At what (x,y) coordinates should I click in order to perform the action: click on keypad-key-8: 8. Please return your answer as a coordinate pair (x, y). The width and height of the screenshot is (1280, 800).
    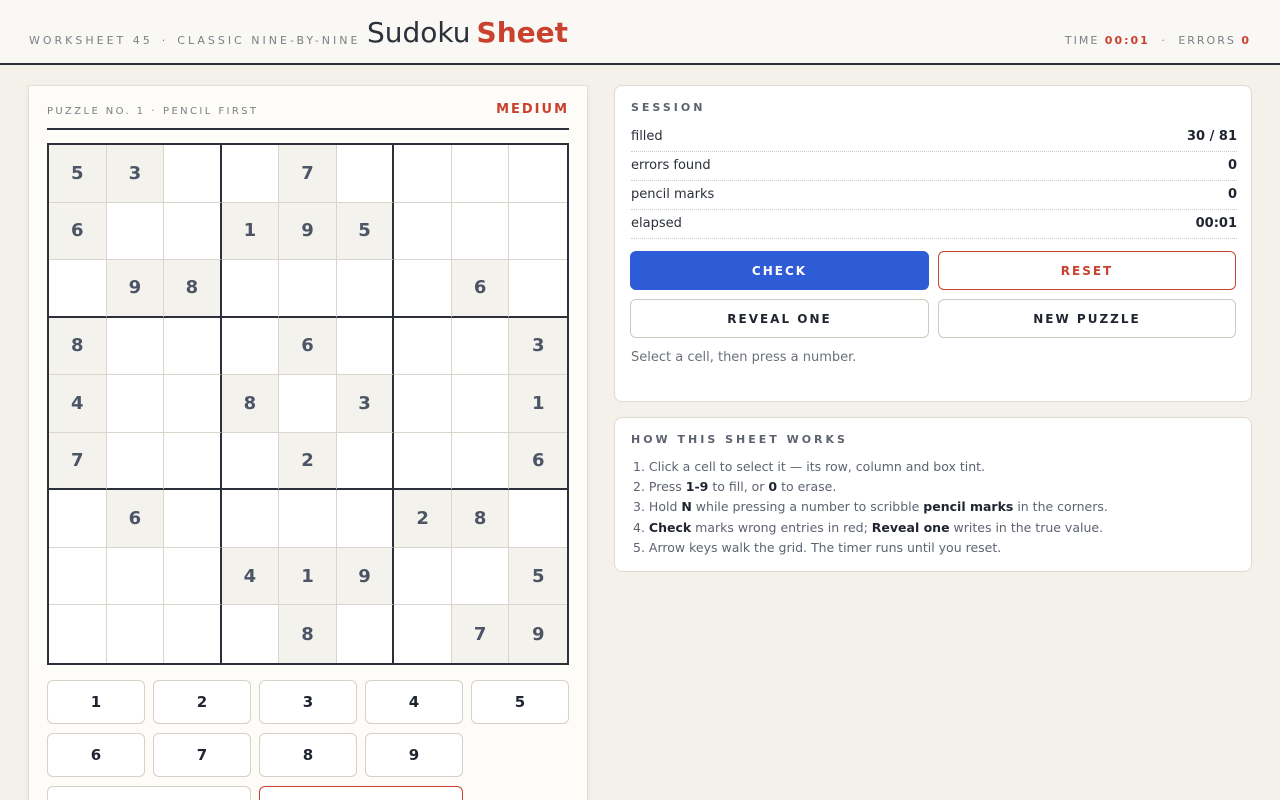
    Looking at the image, I should click on (308, 755).